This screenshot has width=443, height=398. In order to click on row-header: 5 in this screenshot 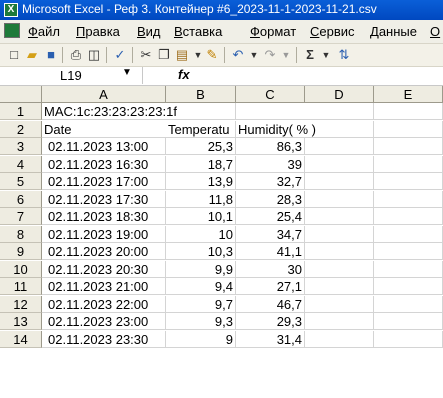, I will do `click(21, 181)`.